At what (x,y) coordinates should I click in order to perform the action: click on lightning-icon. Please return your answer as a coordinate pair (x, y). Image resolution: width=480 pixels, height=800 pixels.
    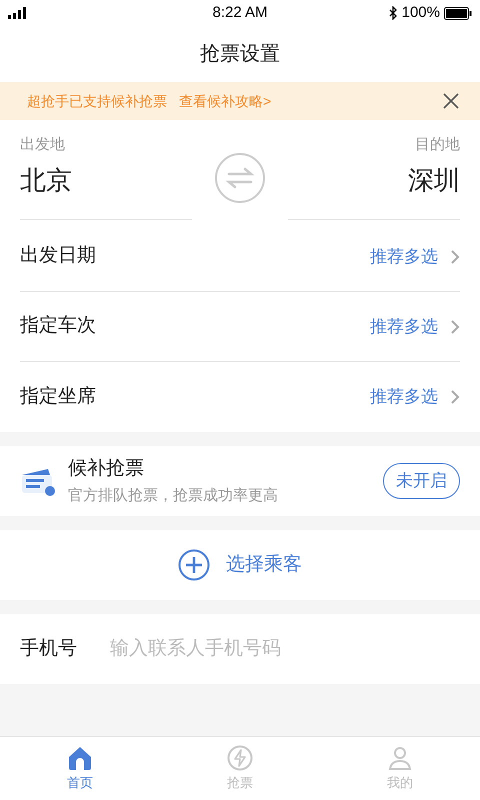
    Looking at the image, I should click on (240, 757).